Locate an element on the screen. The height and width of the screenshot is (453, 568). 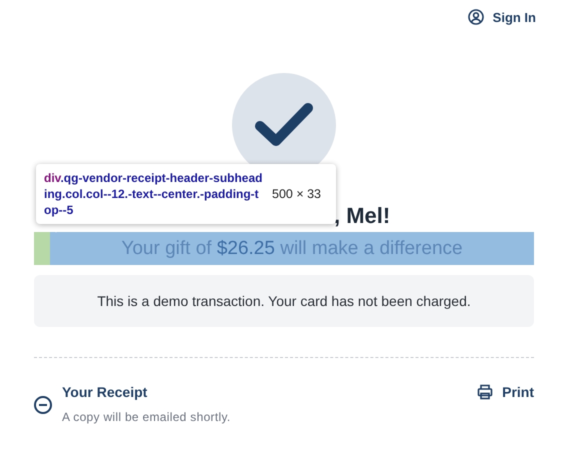
gift-subheading: Your gift of $26.25 will make a difference is located at coordinates (292, 249).